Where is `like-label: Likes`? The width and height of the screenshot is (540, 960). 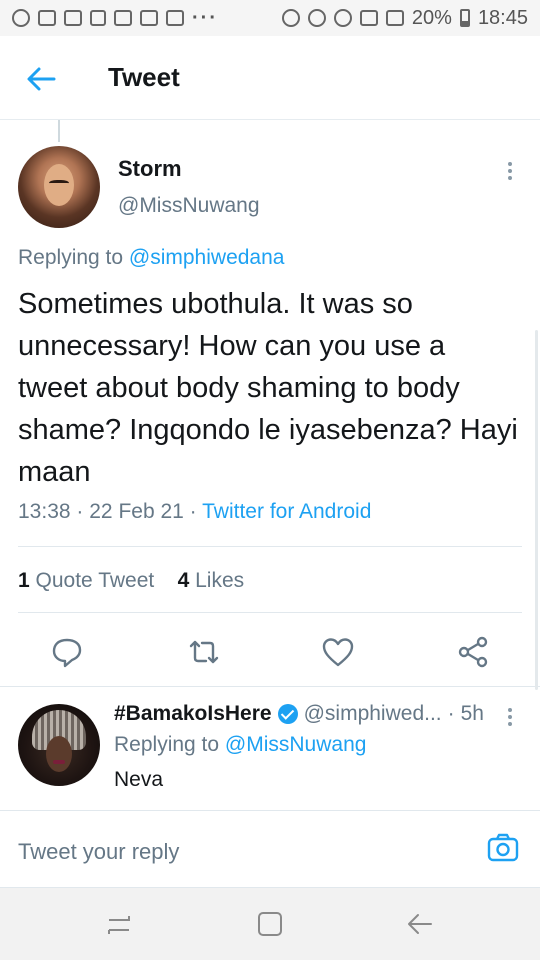
like-label: Likes is located at coordinates (220, 580).